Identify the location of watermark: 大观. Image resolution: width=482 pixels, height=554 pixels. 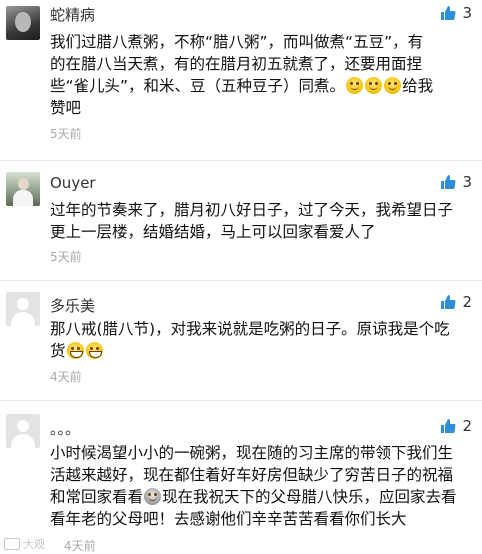
(24, 544).